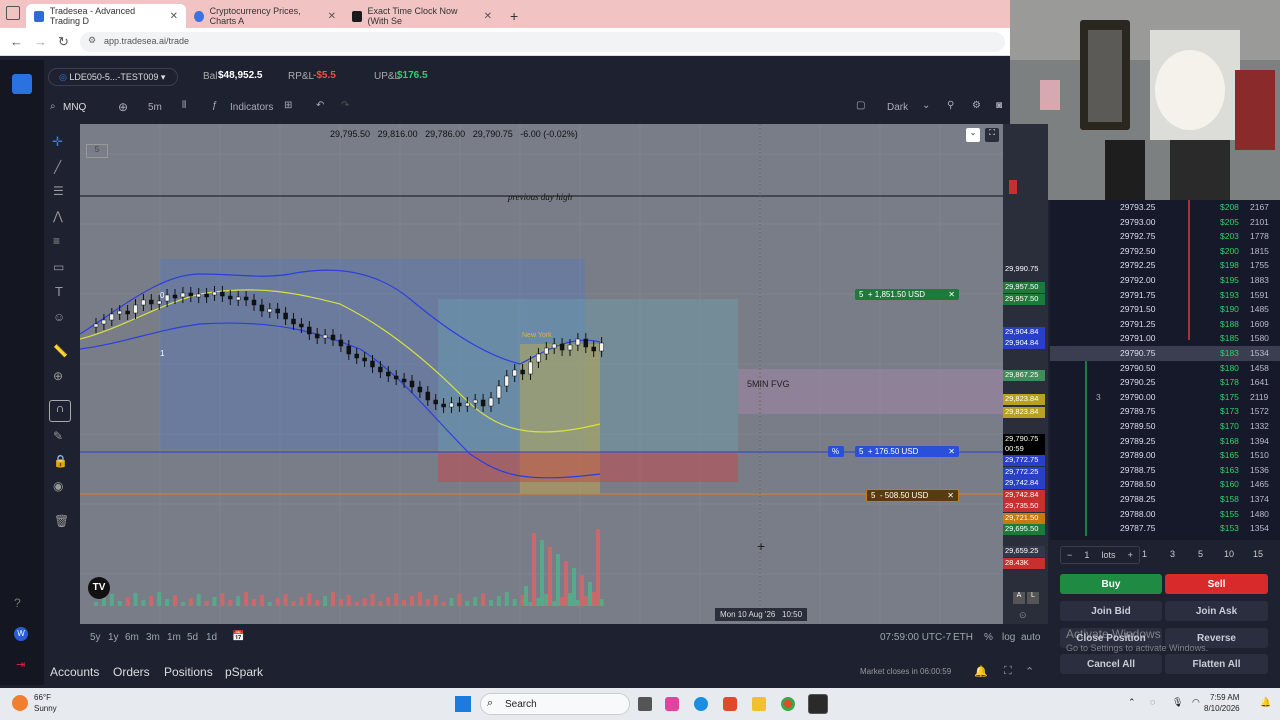  What do you see at coordinates (555, 704) in the screenshot?
I see `taskbar-search: ⌕ Search` at bounding box center [555, 704].